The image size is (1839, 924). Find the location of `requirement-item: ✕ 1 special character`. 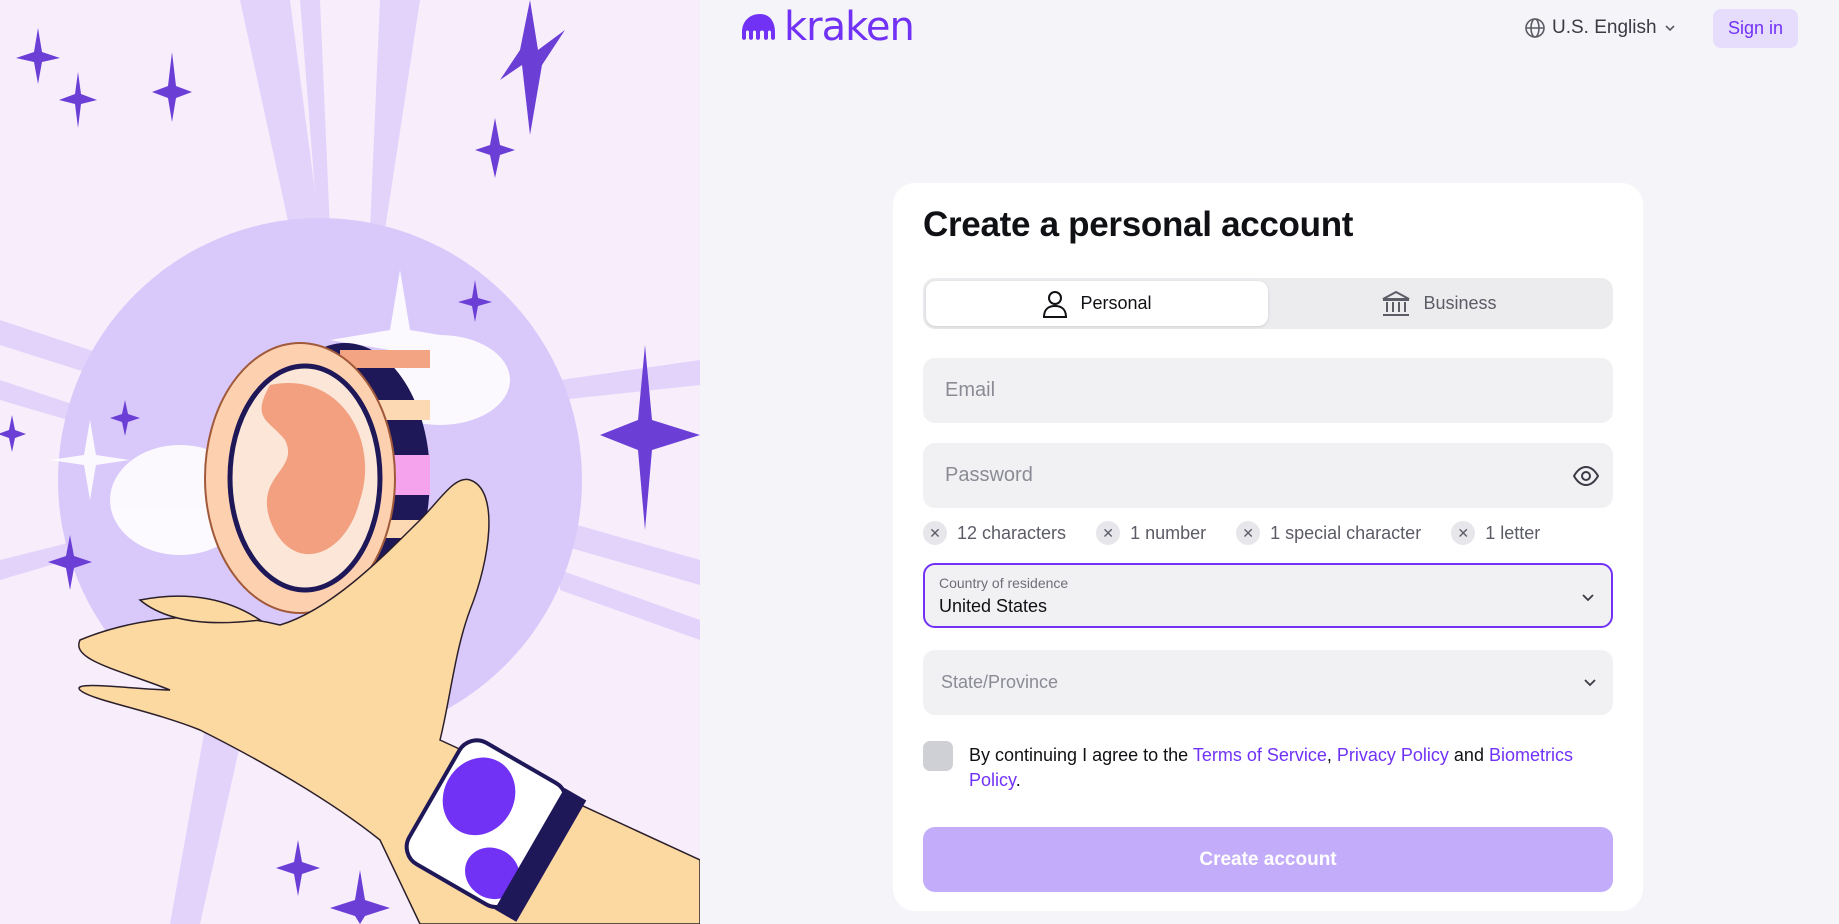

requirement-item: ✕ 1 special character is located at coordinates (1328, 533).